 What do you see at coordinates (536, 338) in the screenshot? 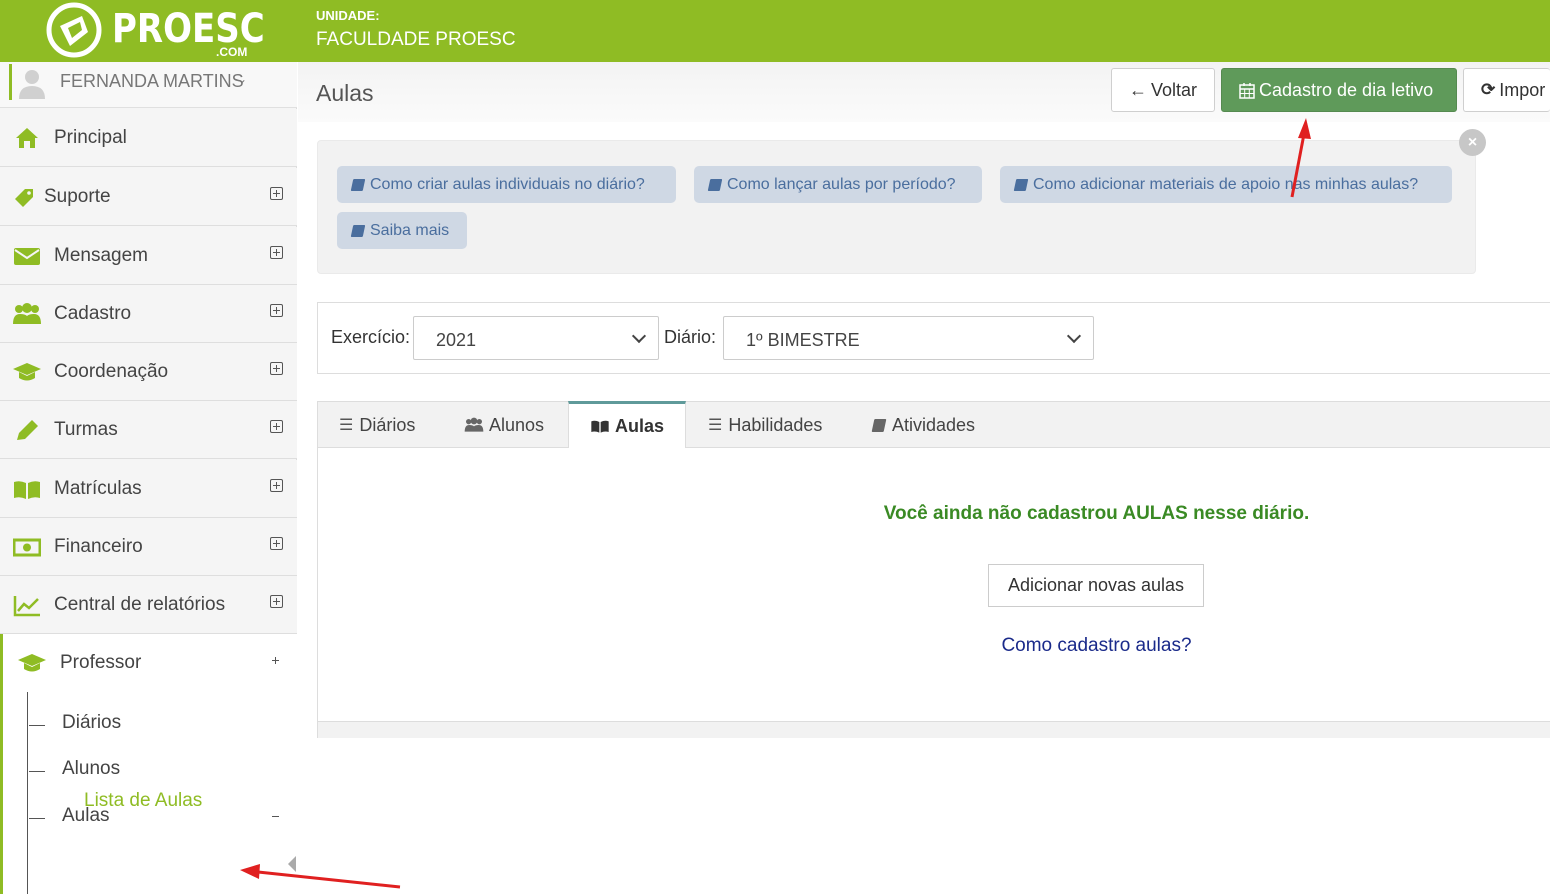
I see `exercicio-select: 2021` at bounding box center [536, 338].